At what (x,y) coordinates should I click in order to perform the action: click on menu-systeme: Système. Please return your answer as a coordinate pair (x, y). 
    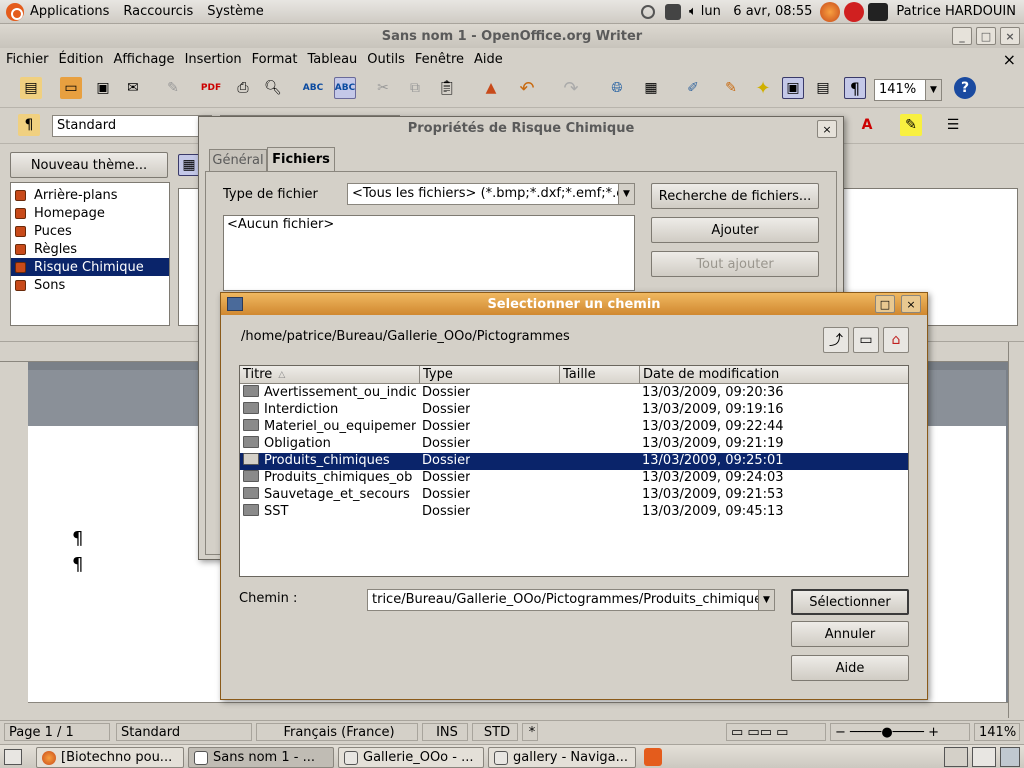
    Looking at the image, I should click on (235, 11).